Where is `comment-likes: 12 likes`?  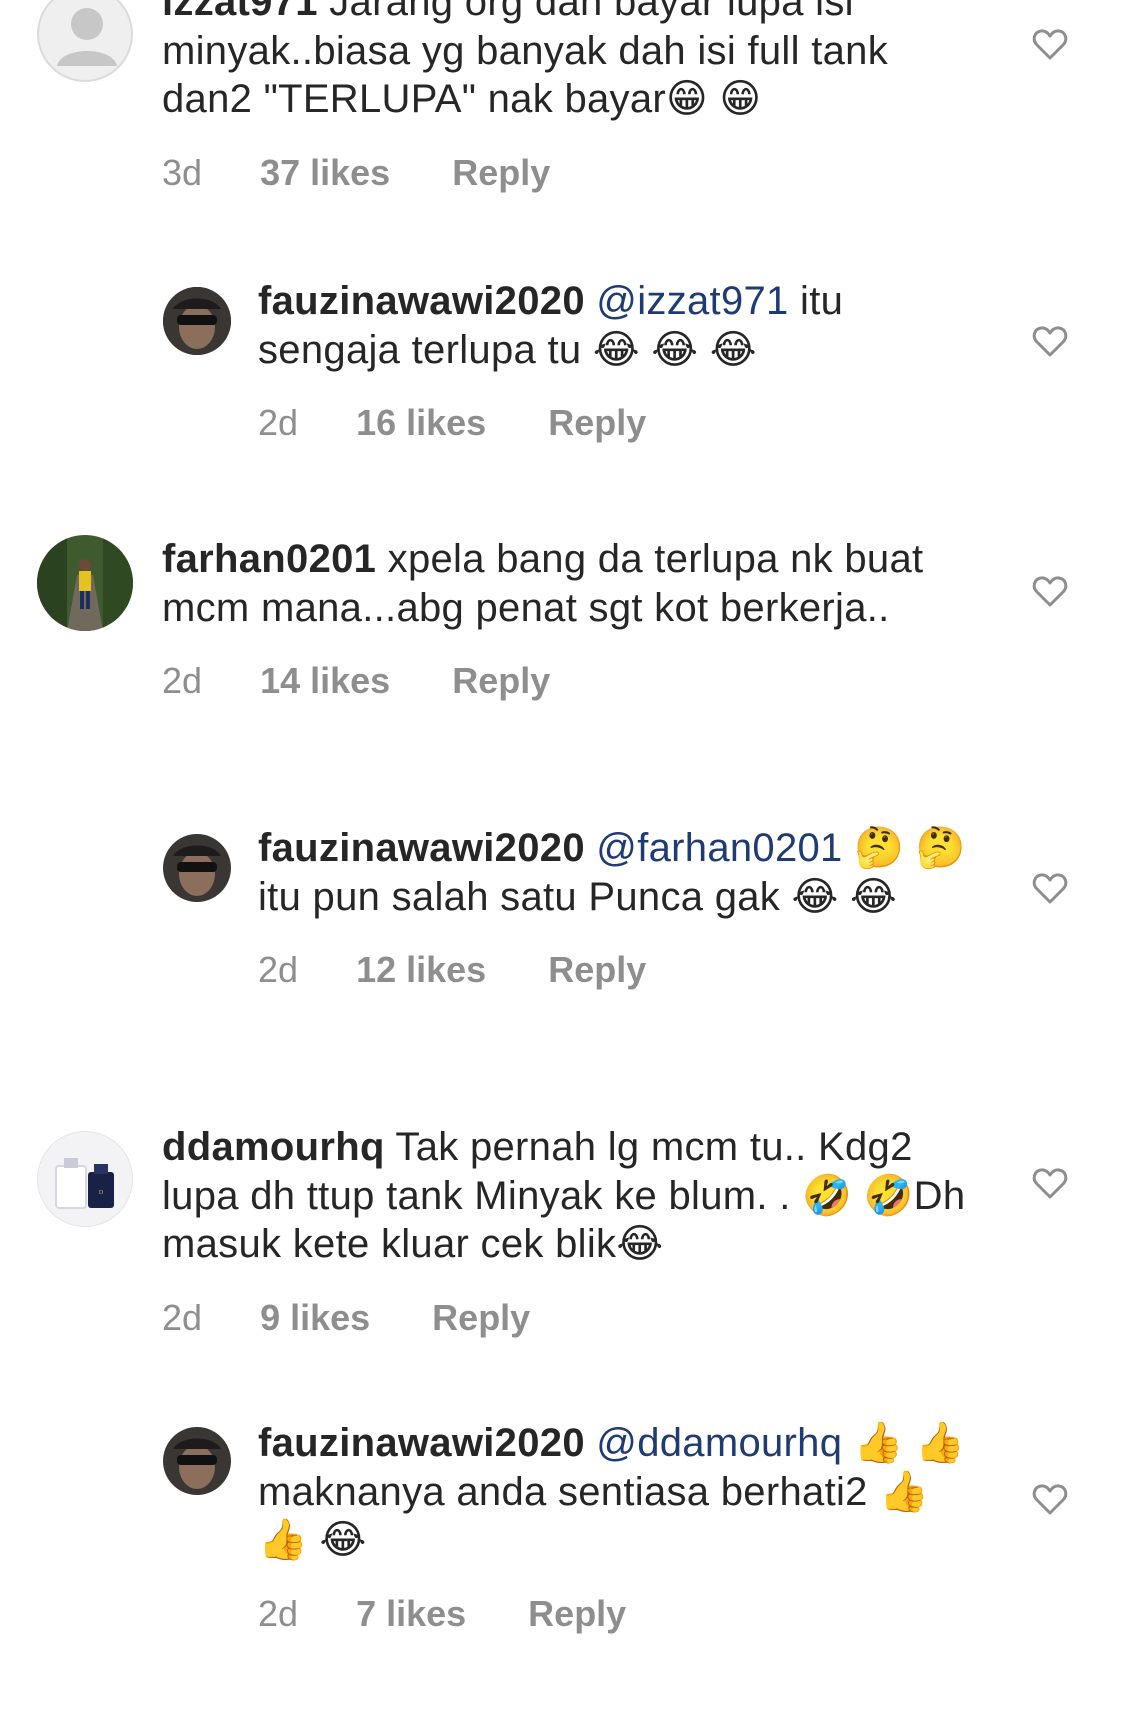
comment-likes: 12 likes is located at coordinates (421, 970).